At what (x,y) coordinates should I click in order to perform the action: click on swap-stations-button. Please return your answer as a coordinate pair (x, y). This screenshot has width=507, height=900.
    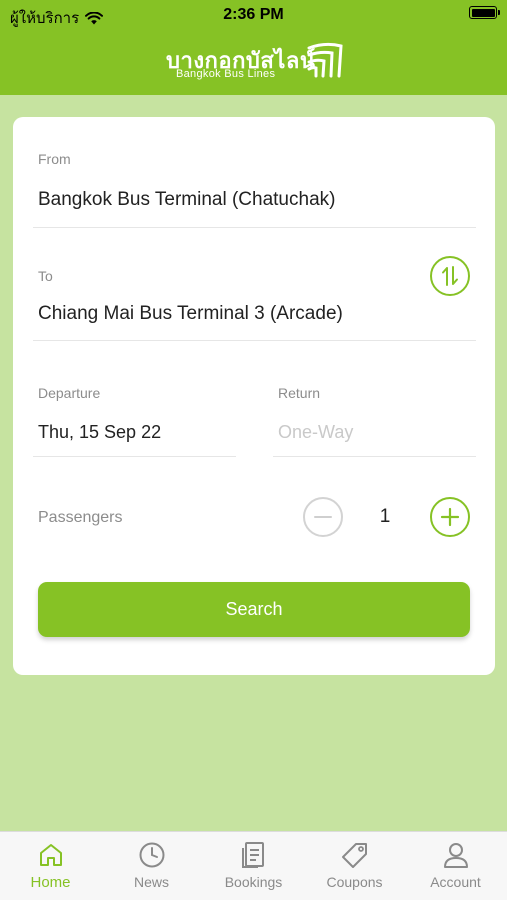
    Looking at the image, I should click on (450, 276).